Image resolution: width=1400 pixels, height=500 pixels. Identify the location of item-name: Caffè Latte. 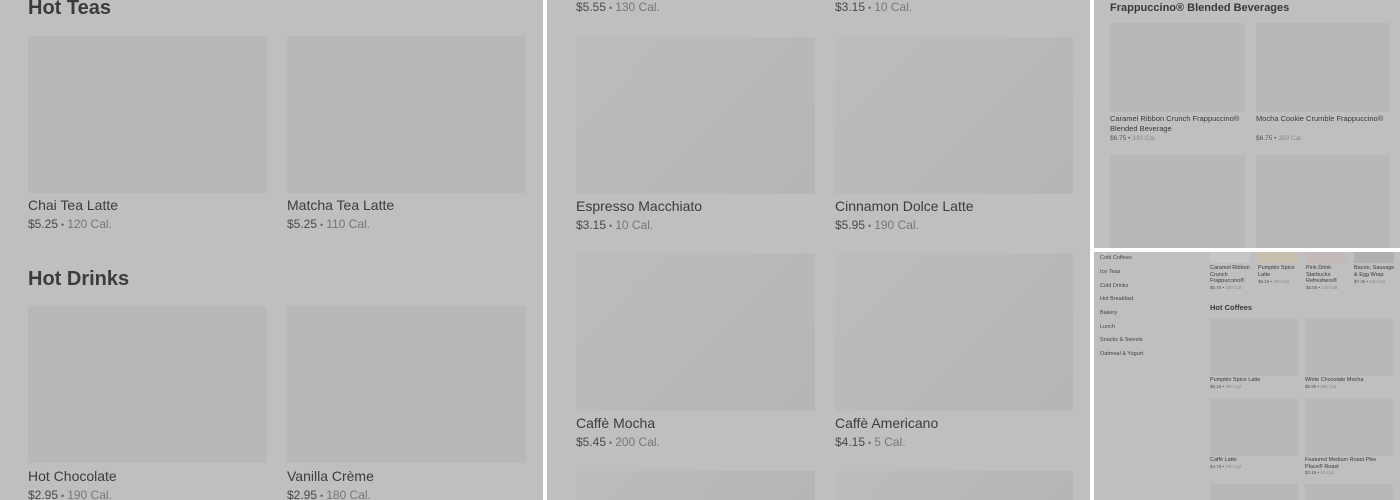
(1223, 460).